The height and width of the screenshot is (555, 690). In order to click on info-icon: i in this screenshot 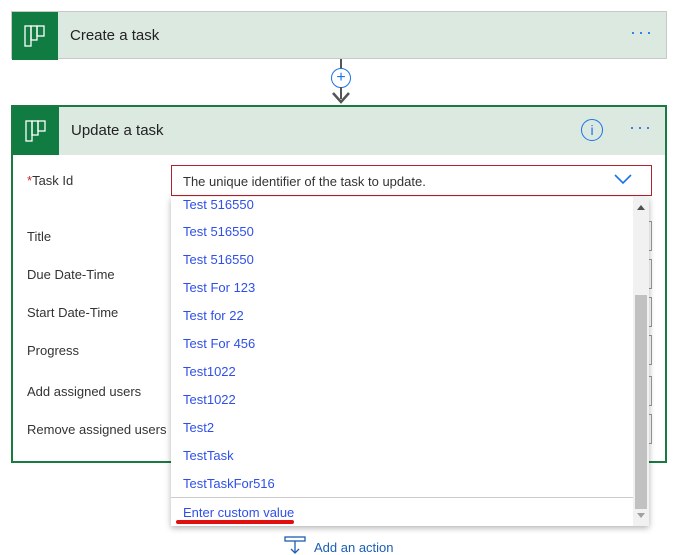, I will do `click(592, 130)`.